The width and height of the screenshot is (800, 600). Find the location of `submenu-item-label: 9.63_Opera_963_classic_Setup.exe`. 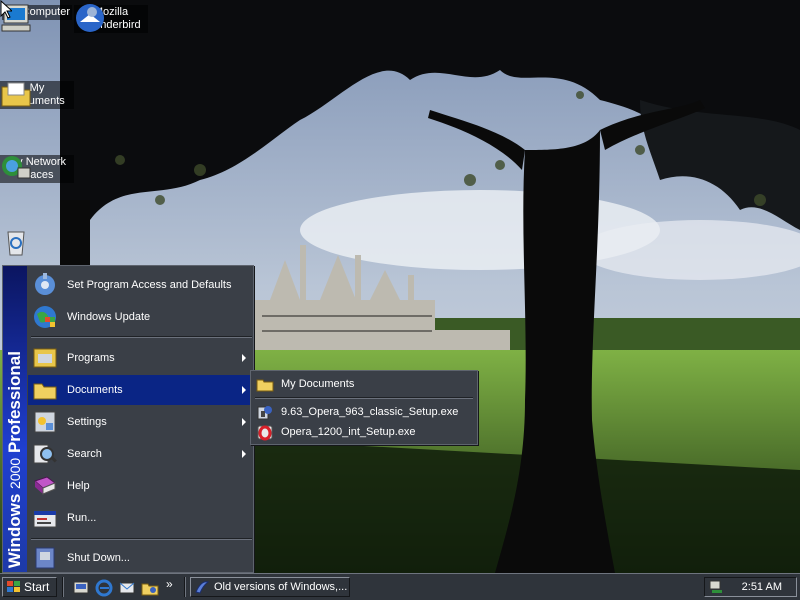

submenu-item-label: 9.63_Opera_963_classic_Setup.exe is located at coordinates (370, 412).